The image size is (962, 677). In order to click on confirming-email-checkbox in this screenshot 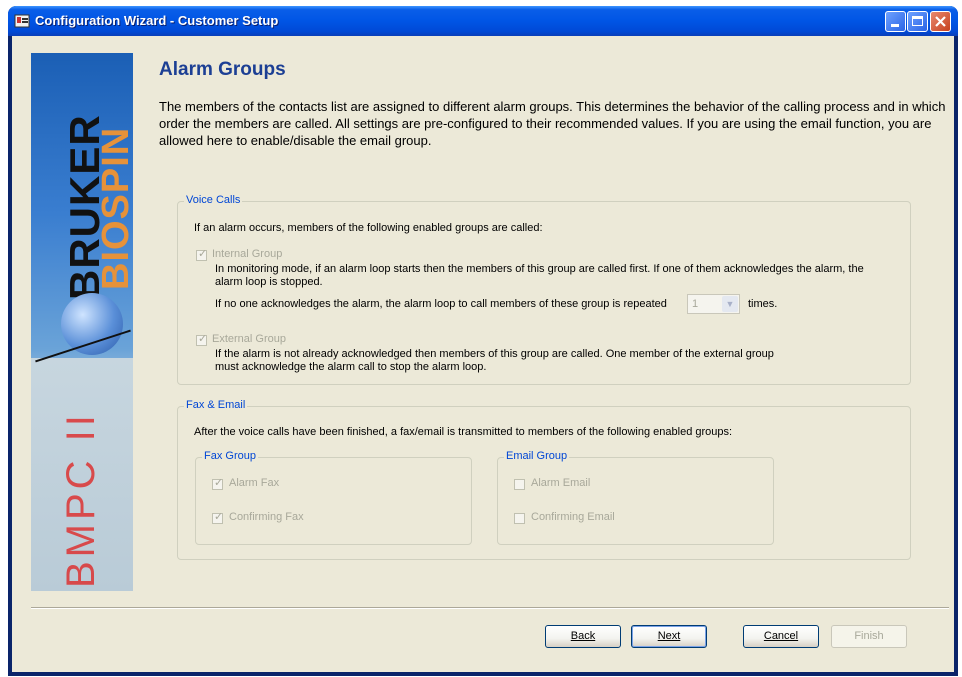, I will do `click(519, 518)`.